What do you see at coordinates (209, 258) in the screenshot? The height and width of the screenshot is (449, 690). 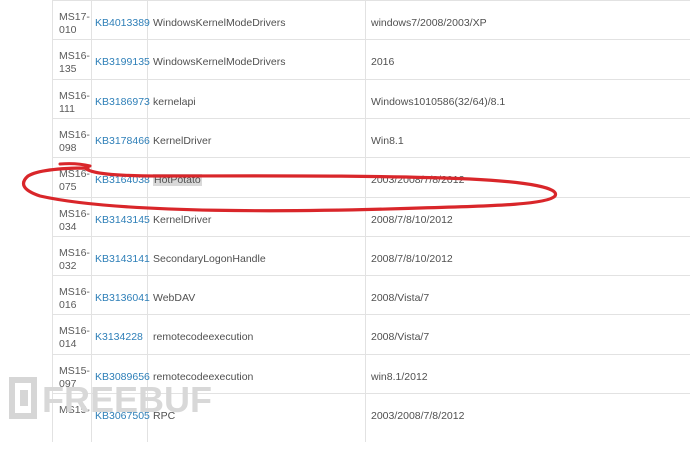 I see `description-text: SecondaryLogonHandle` at bounding box center [209, 258].